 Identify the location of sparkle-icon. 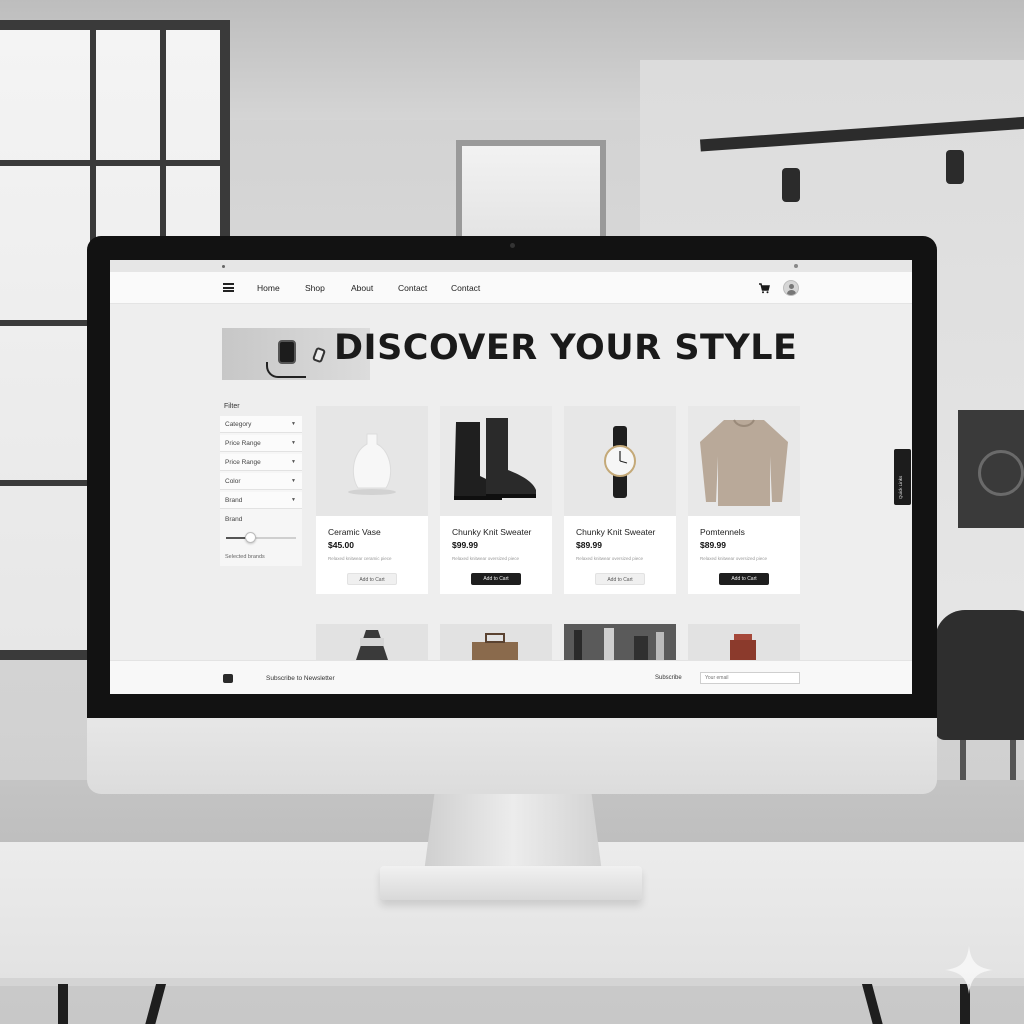
(969, 970).